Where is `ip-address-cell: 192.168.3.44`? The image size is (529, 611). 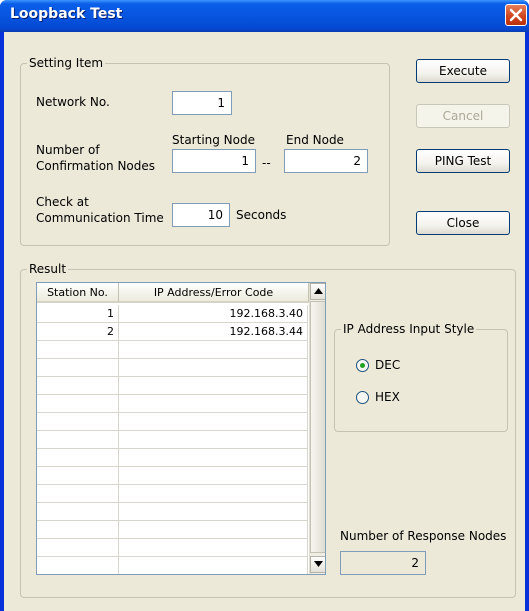
ip-address-cell: 192.168.3.44 is located at coordinates (213, 331).